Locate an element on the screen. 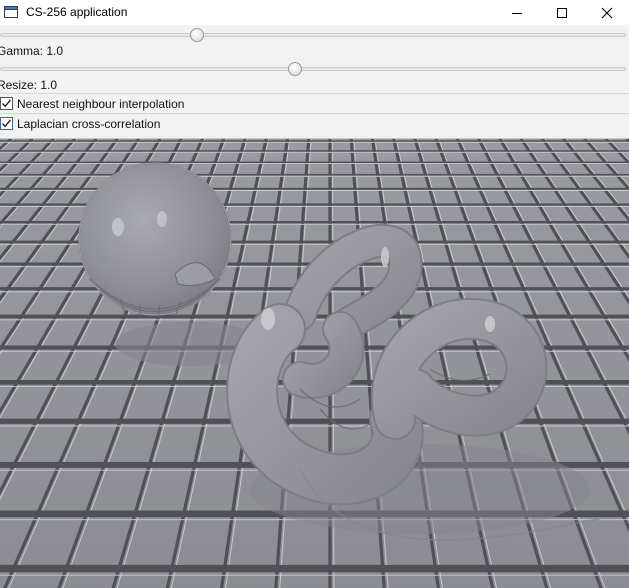  laplacian-label: Laplacian cross-correlation is located at coordinates (89, 124).